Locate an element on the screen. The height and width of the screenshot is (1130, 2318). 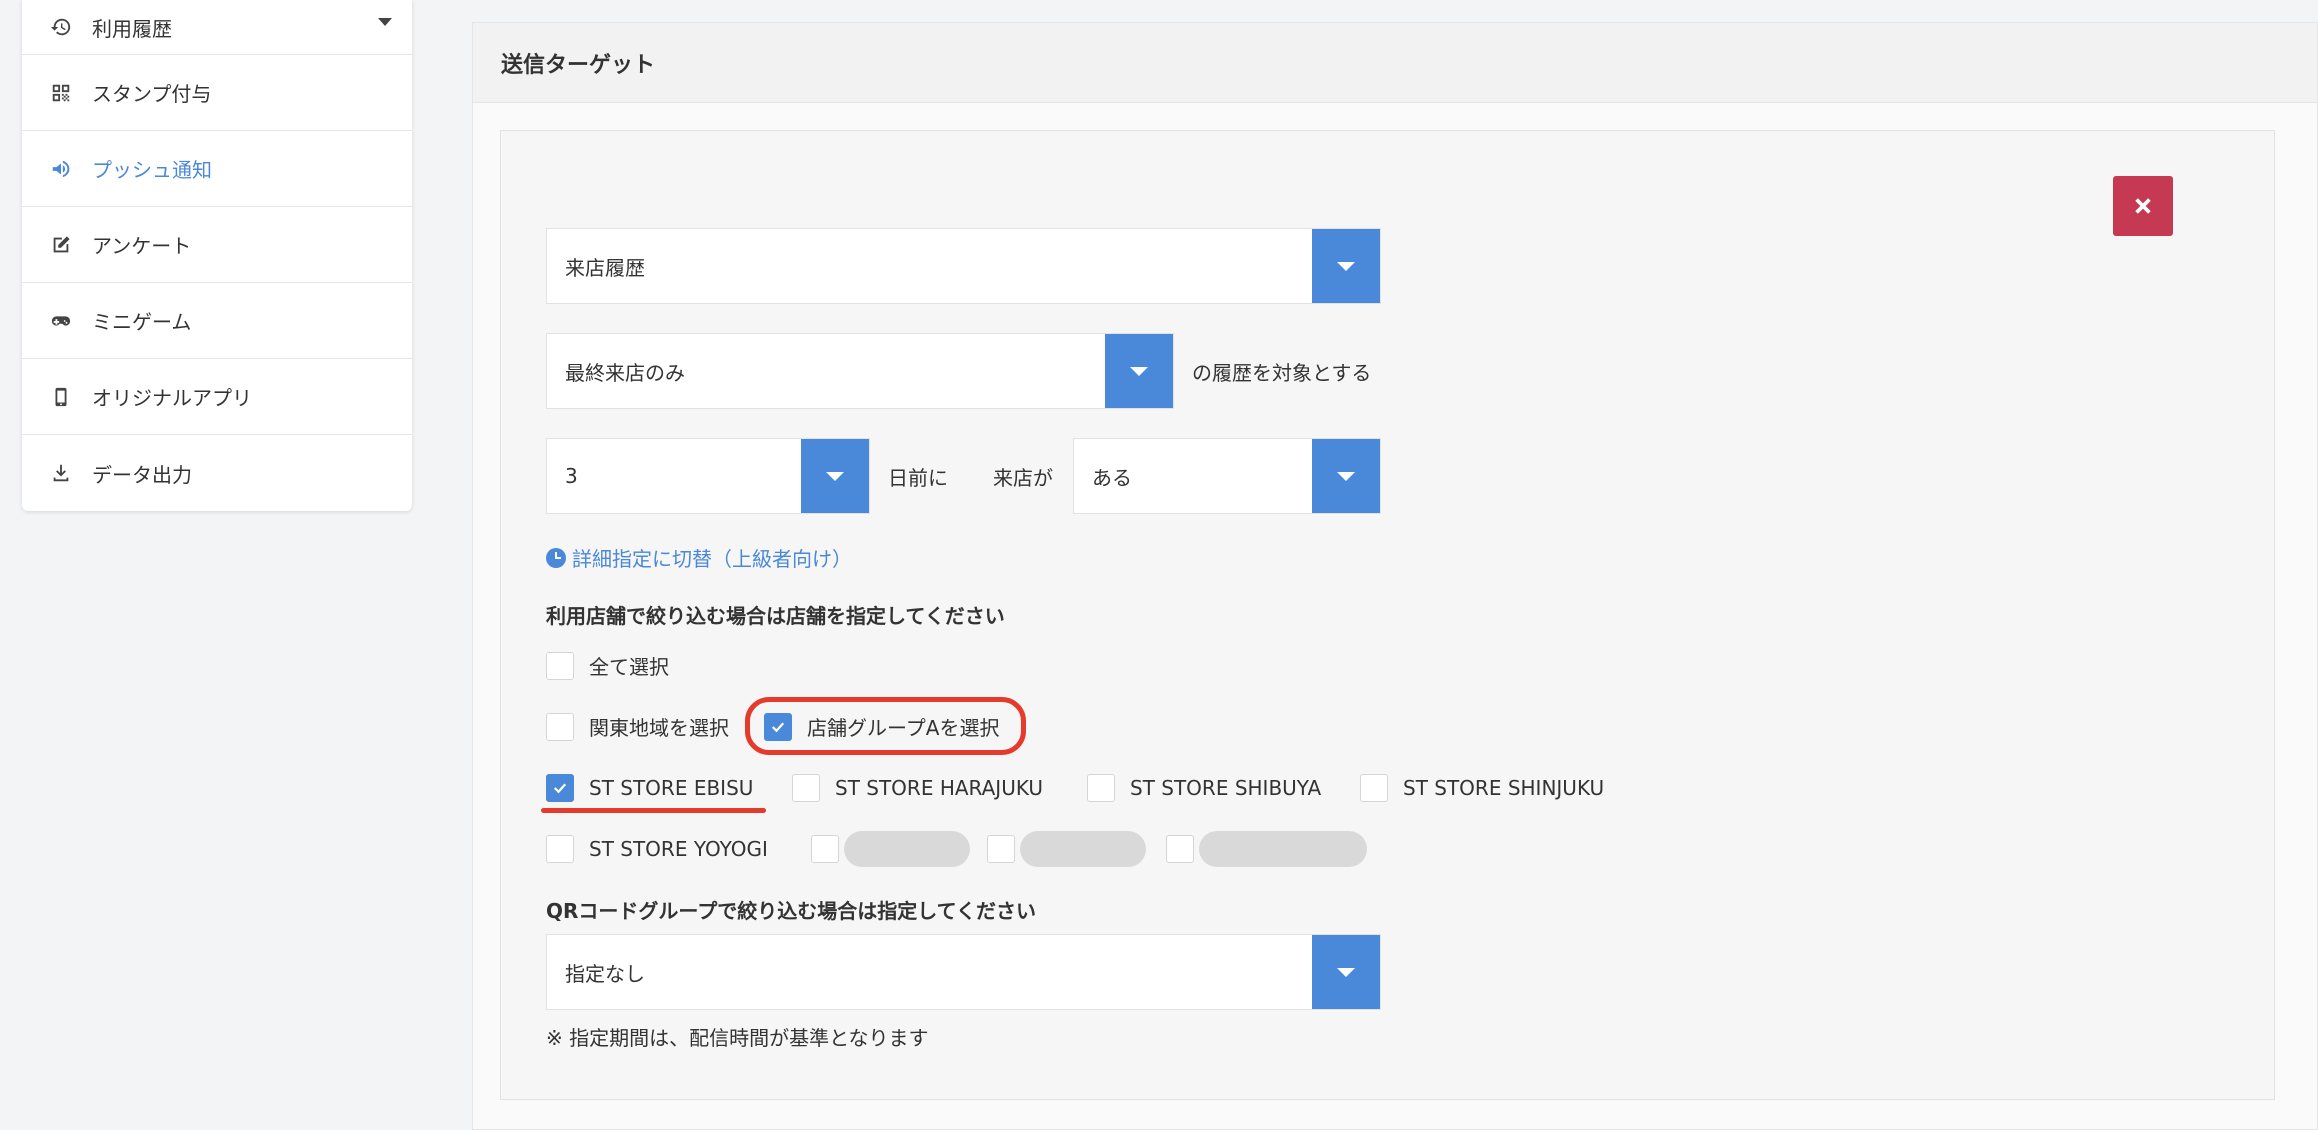
history-scope-suffix: の履歴を対象とする is located at coordinates (1282, 373).